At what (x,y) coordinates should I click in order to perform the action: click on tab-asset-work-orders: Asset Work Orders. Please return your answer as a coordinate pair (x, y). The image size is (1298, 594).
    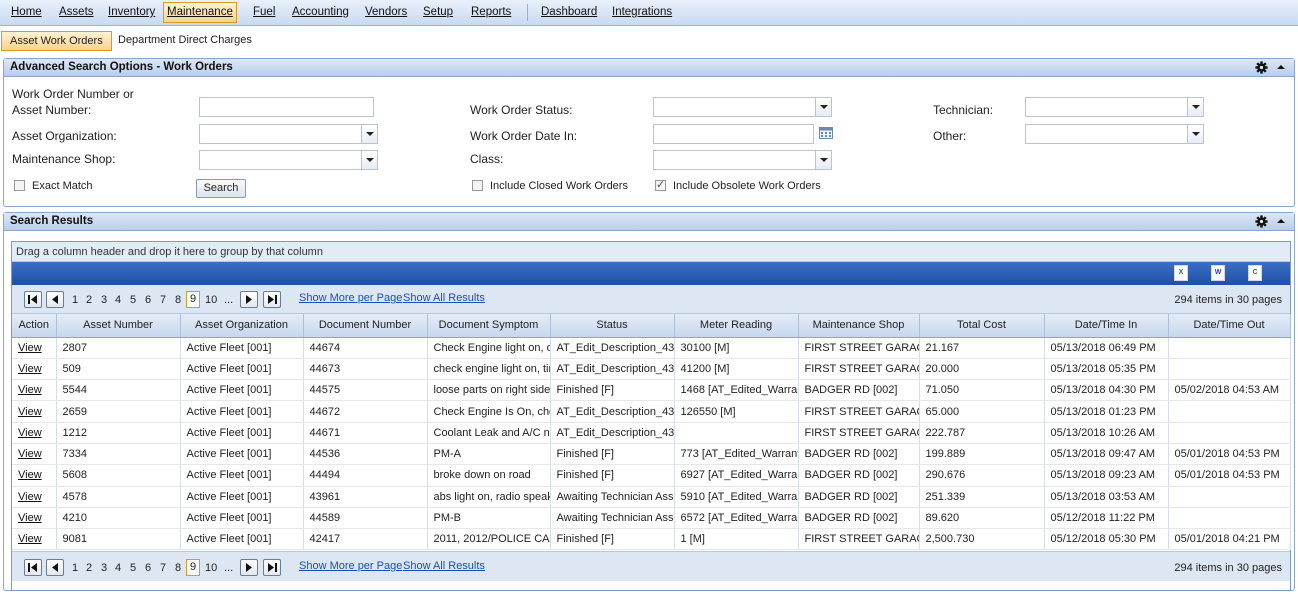
    Looking at the image, I should click on (56, 41).